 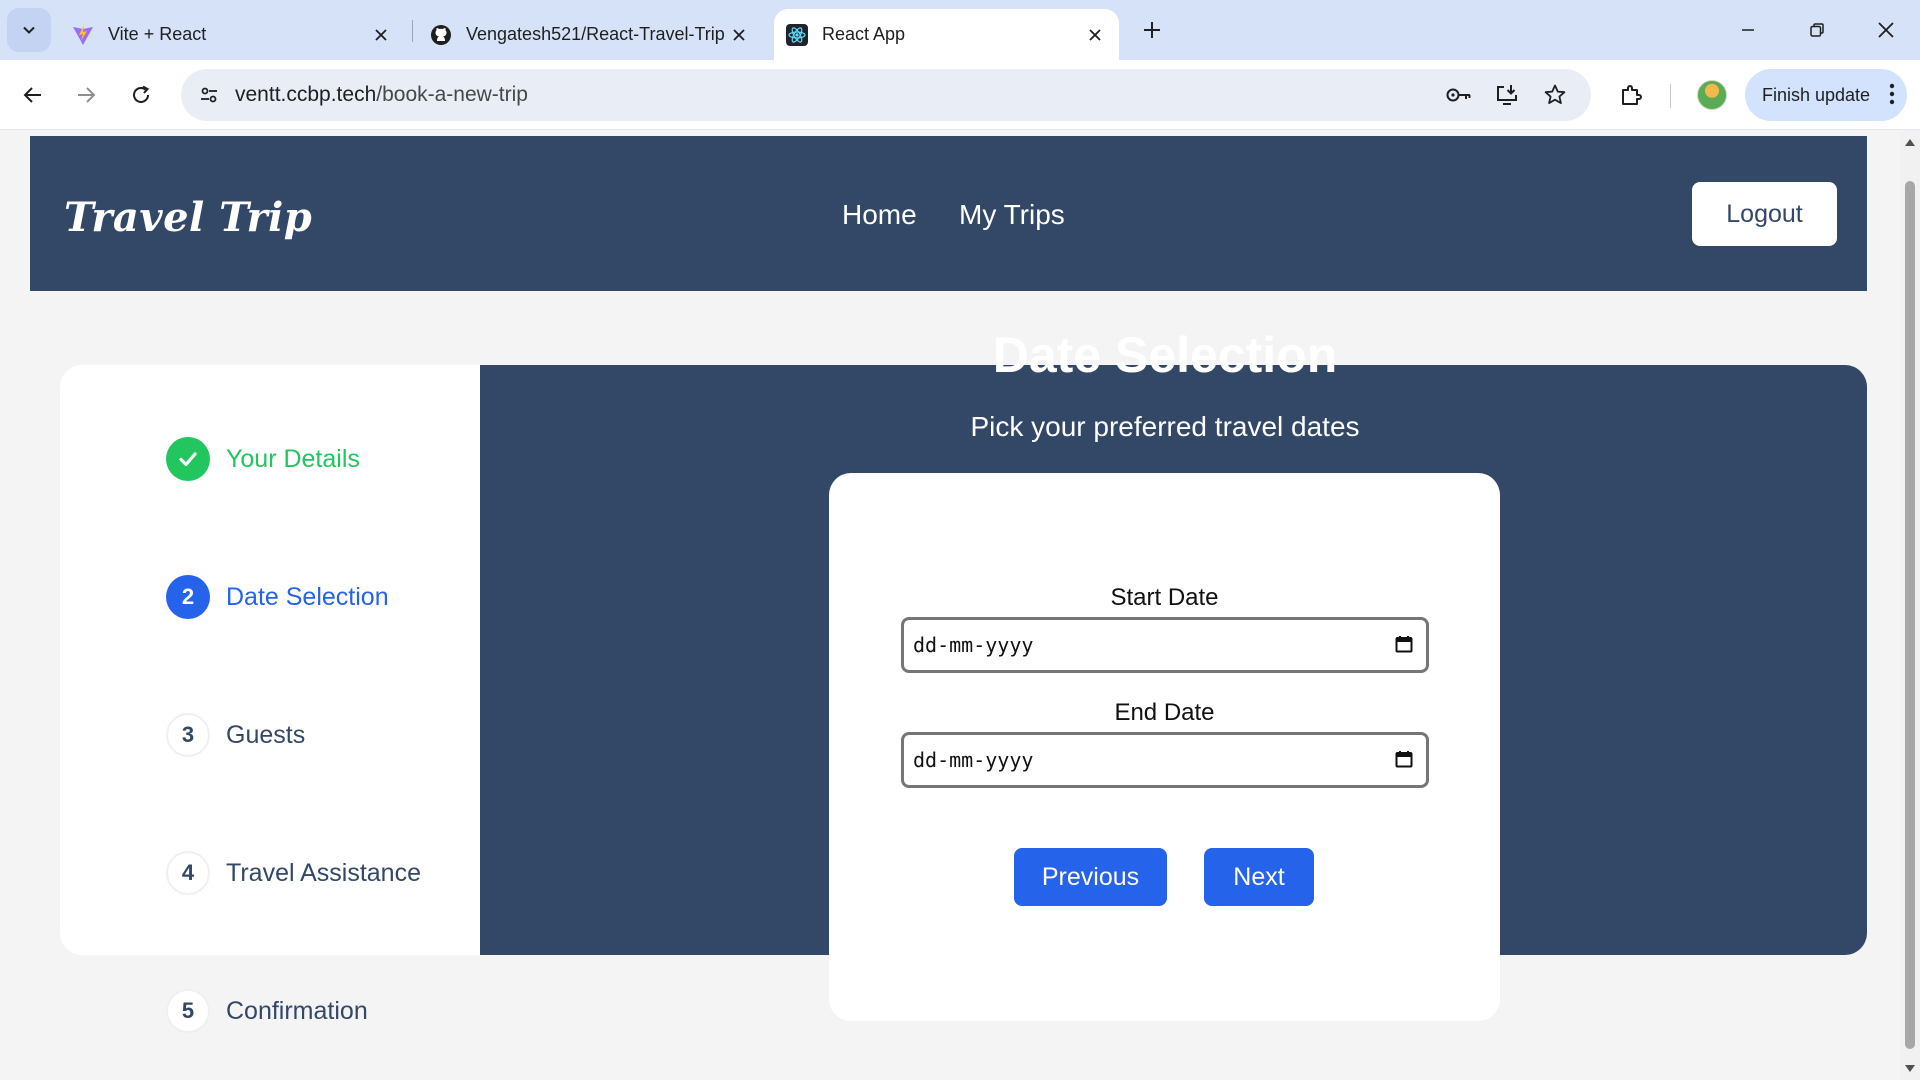 I want to click on section-title: Date Selection, so click(x=1165, y=355).